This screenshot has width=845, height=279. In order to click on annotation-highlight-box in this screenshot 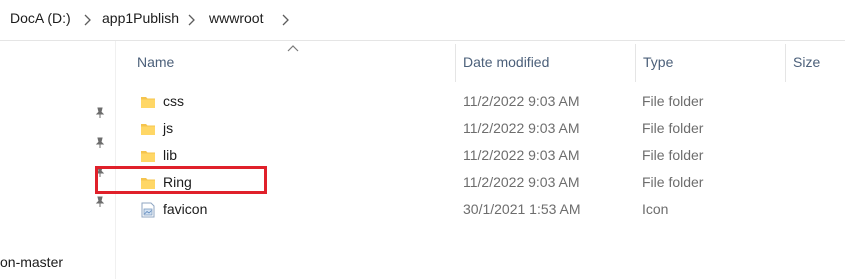, I will do `click(181, 180)`.